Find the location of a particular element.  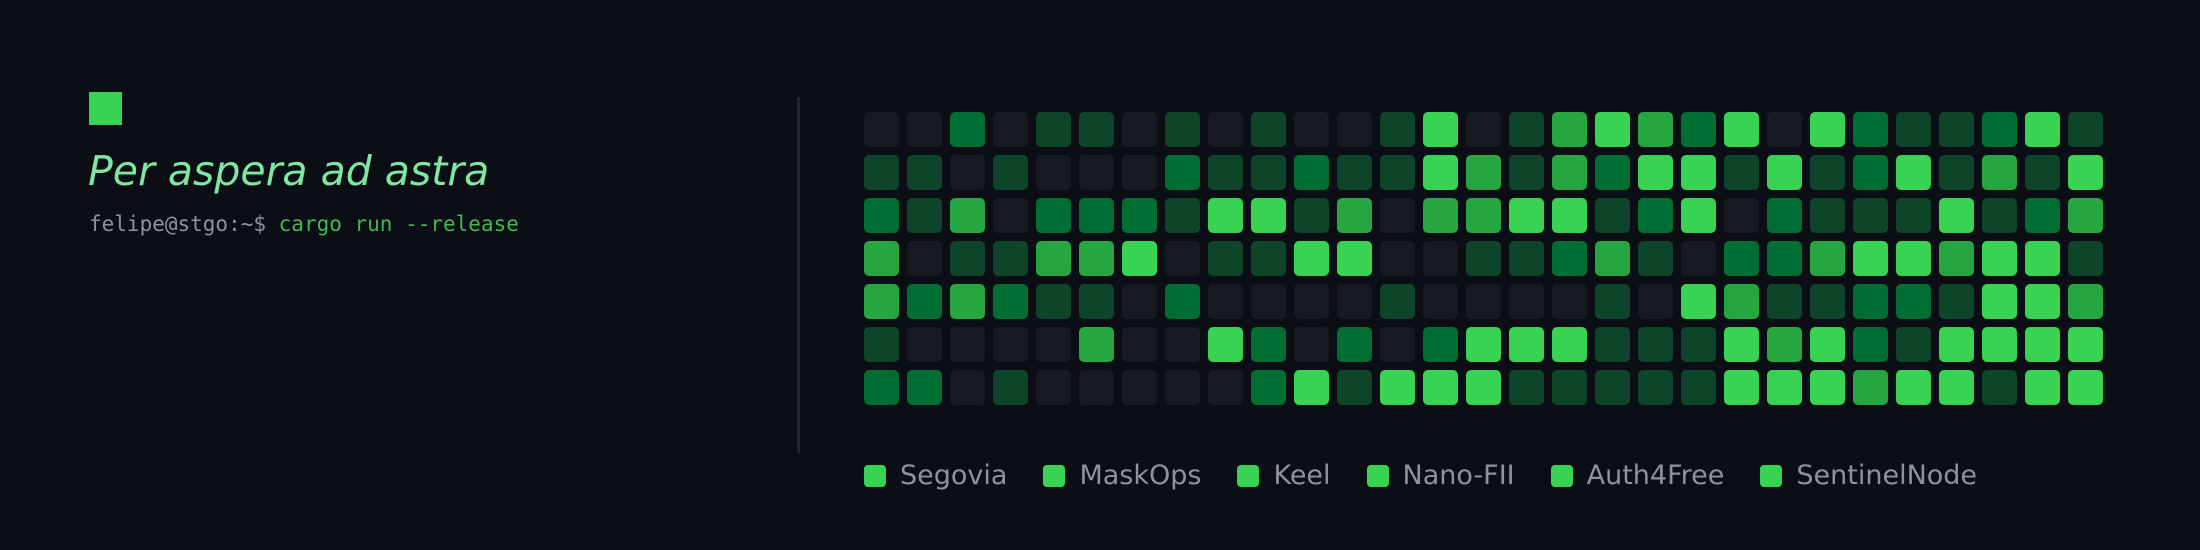

legend-label: Keel is located at coordinates (1302, 475).